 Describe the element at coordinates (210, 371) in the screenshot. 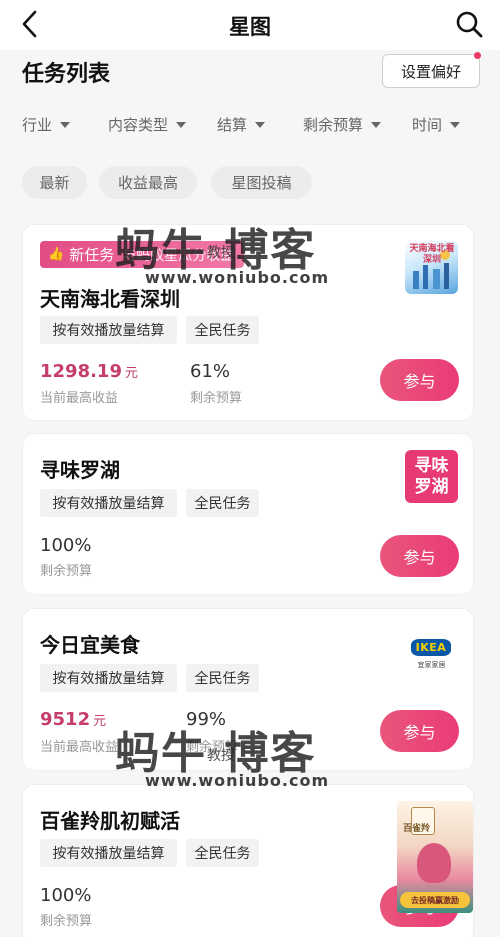

I see `remaining-budget-value: 61%` at that location.